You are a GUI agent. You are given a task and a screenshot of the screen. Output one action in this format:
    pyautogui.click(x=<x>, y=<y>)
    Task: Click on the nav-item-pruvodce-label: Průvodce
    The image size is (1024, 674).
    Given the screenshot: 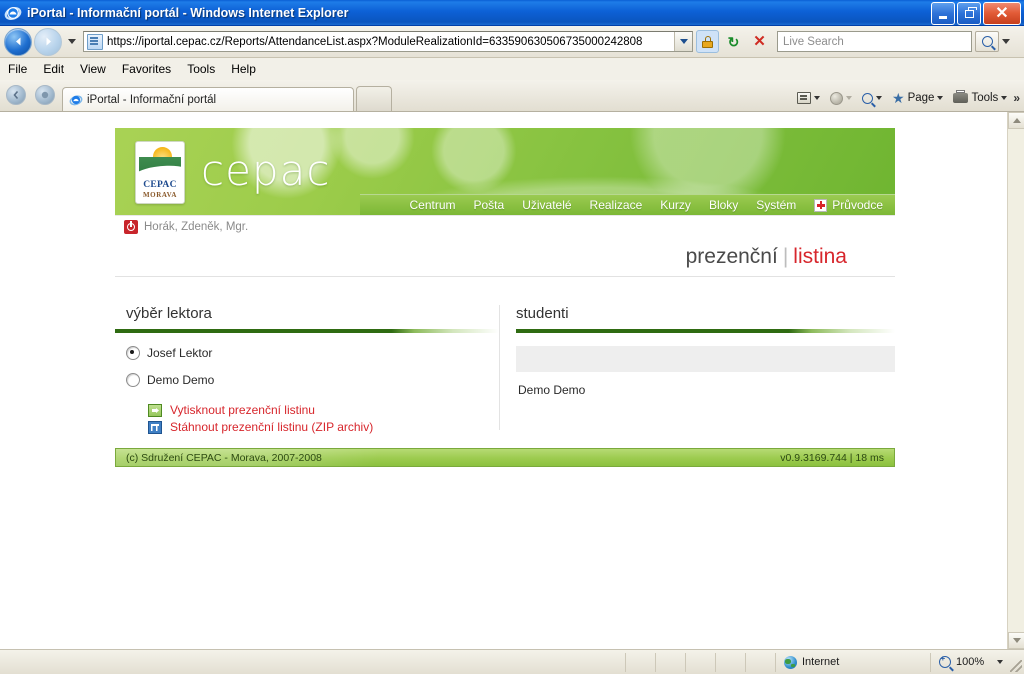 What is the action you would take?
    pyautogui.click(x=857, y=205)
    